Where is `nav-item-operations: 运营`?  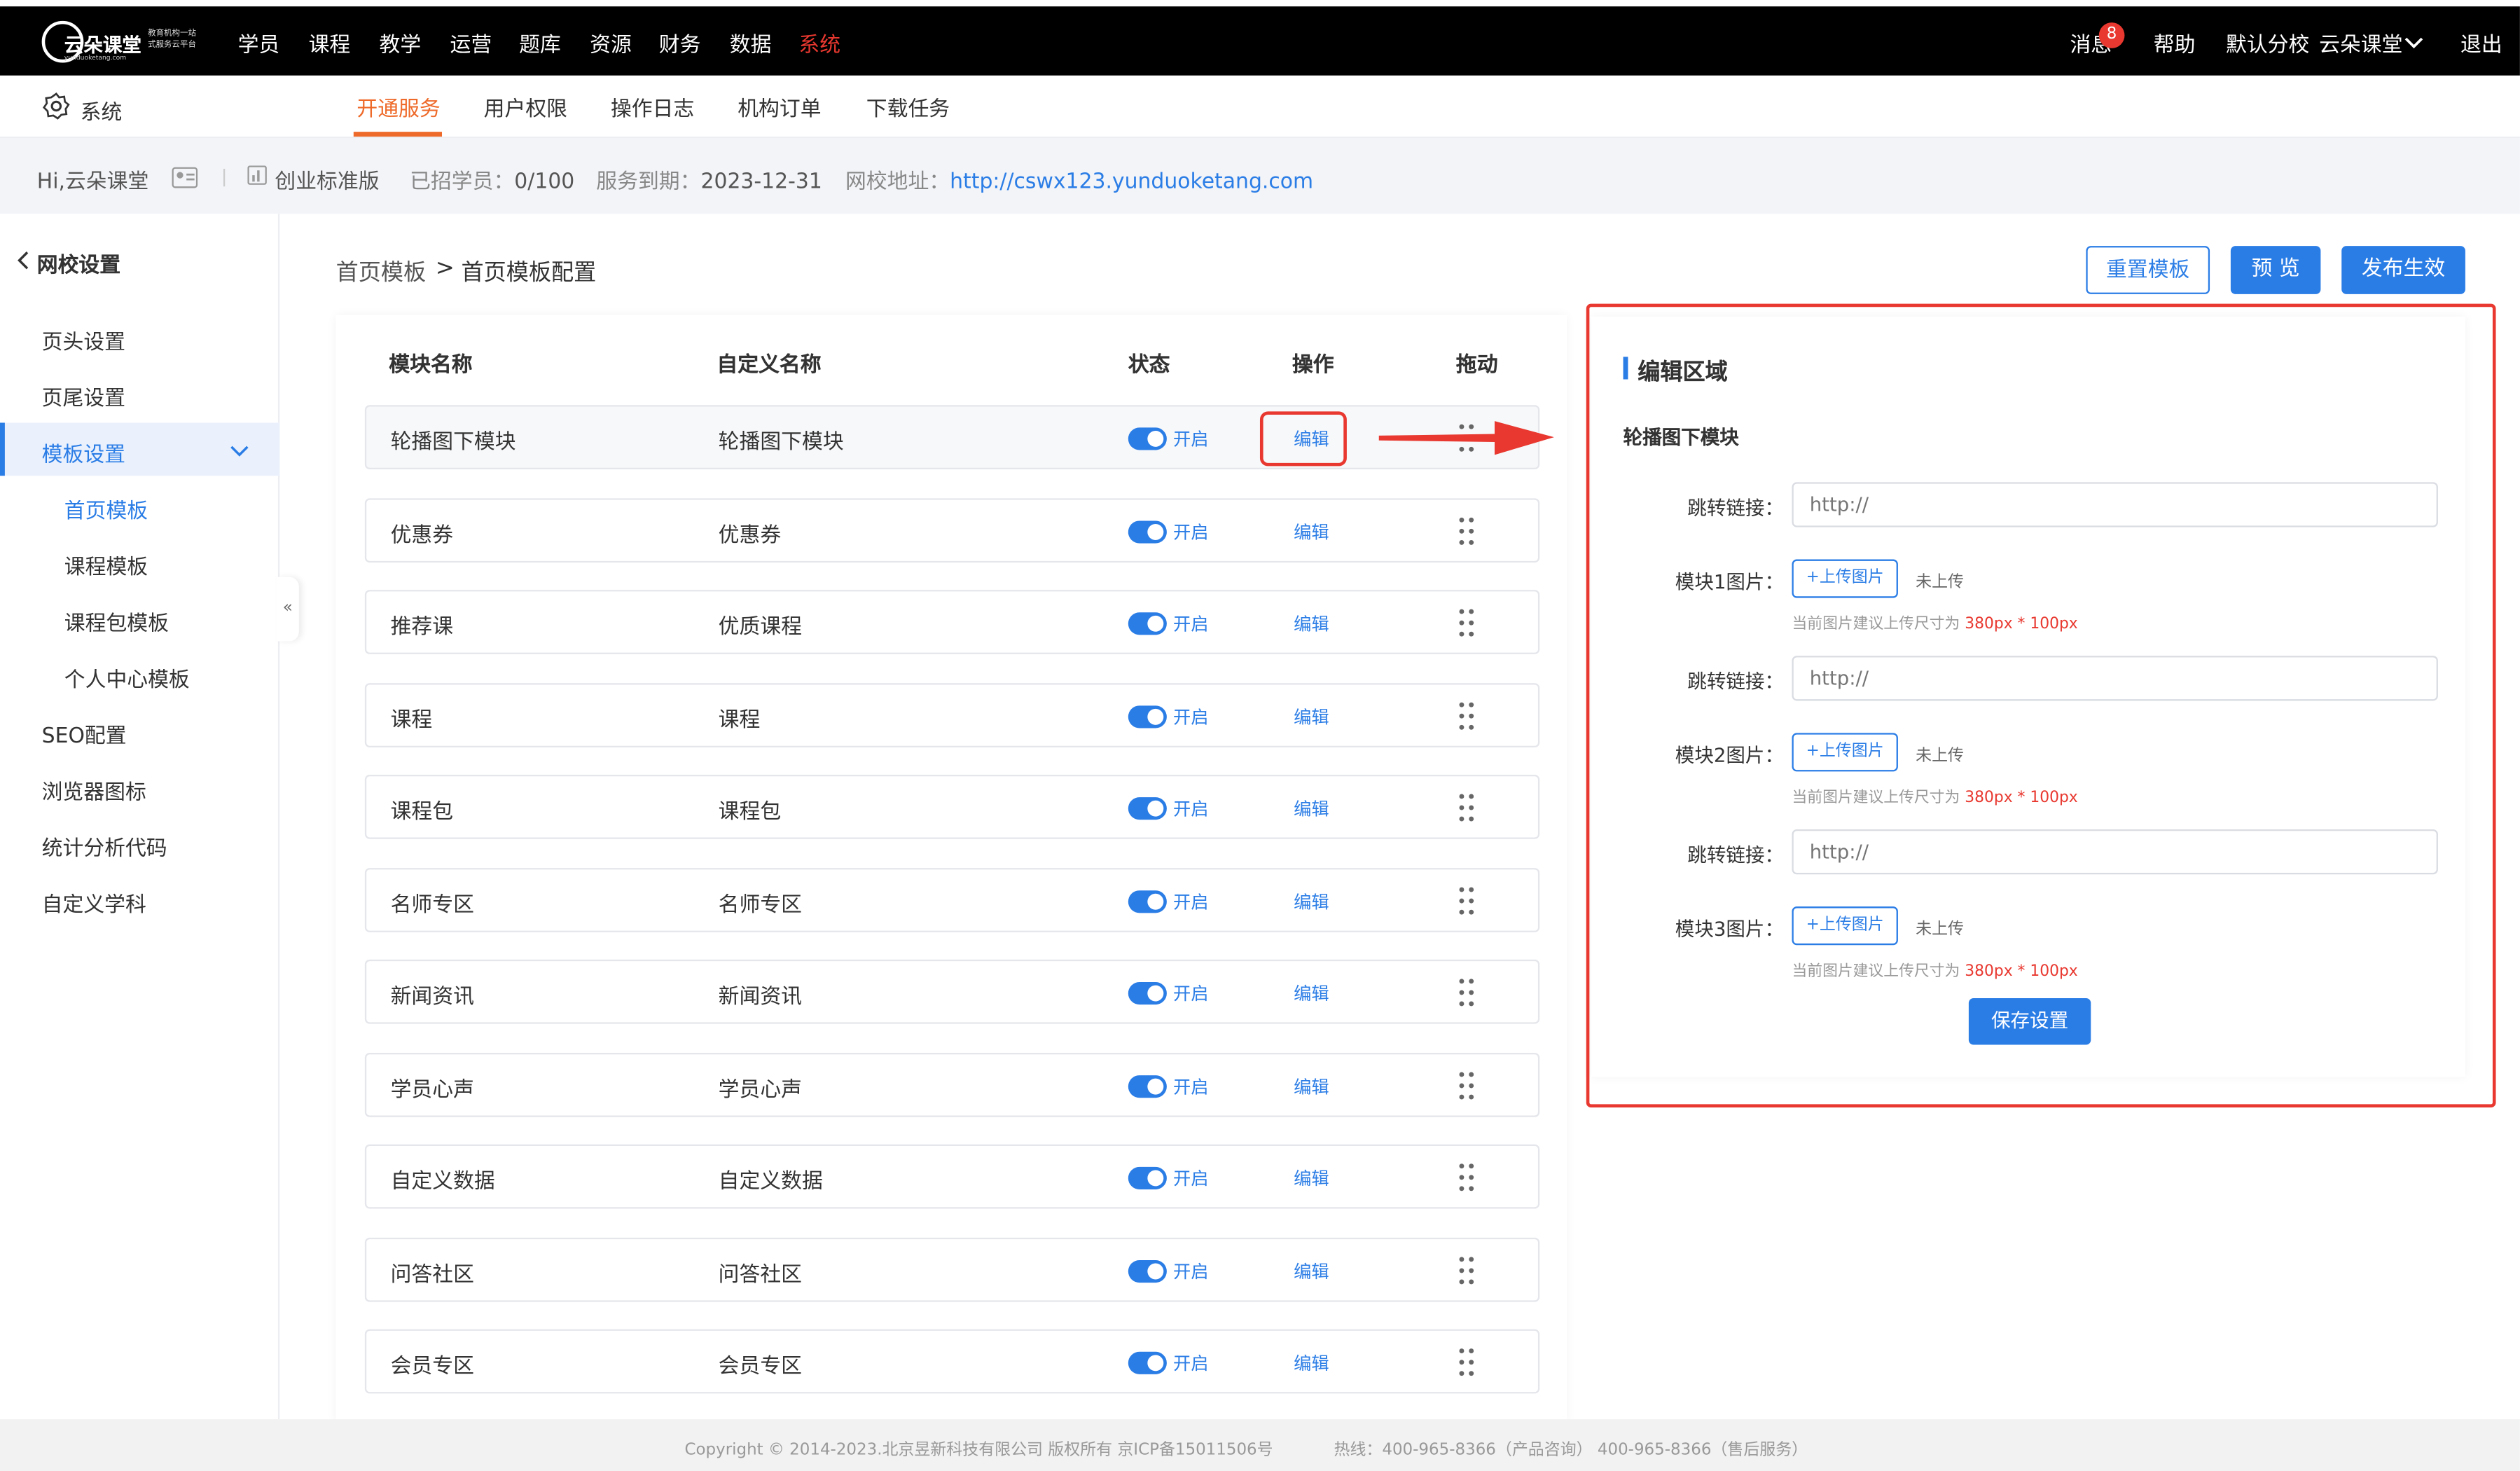 nav-item-operations: 运营 is located at coordinates (471, 42).